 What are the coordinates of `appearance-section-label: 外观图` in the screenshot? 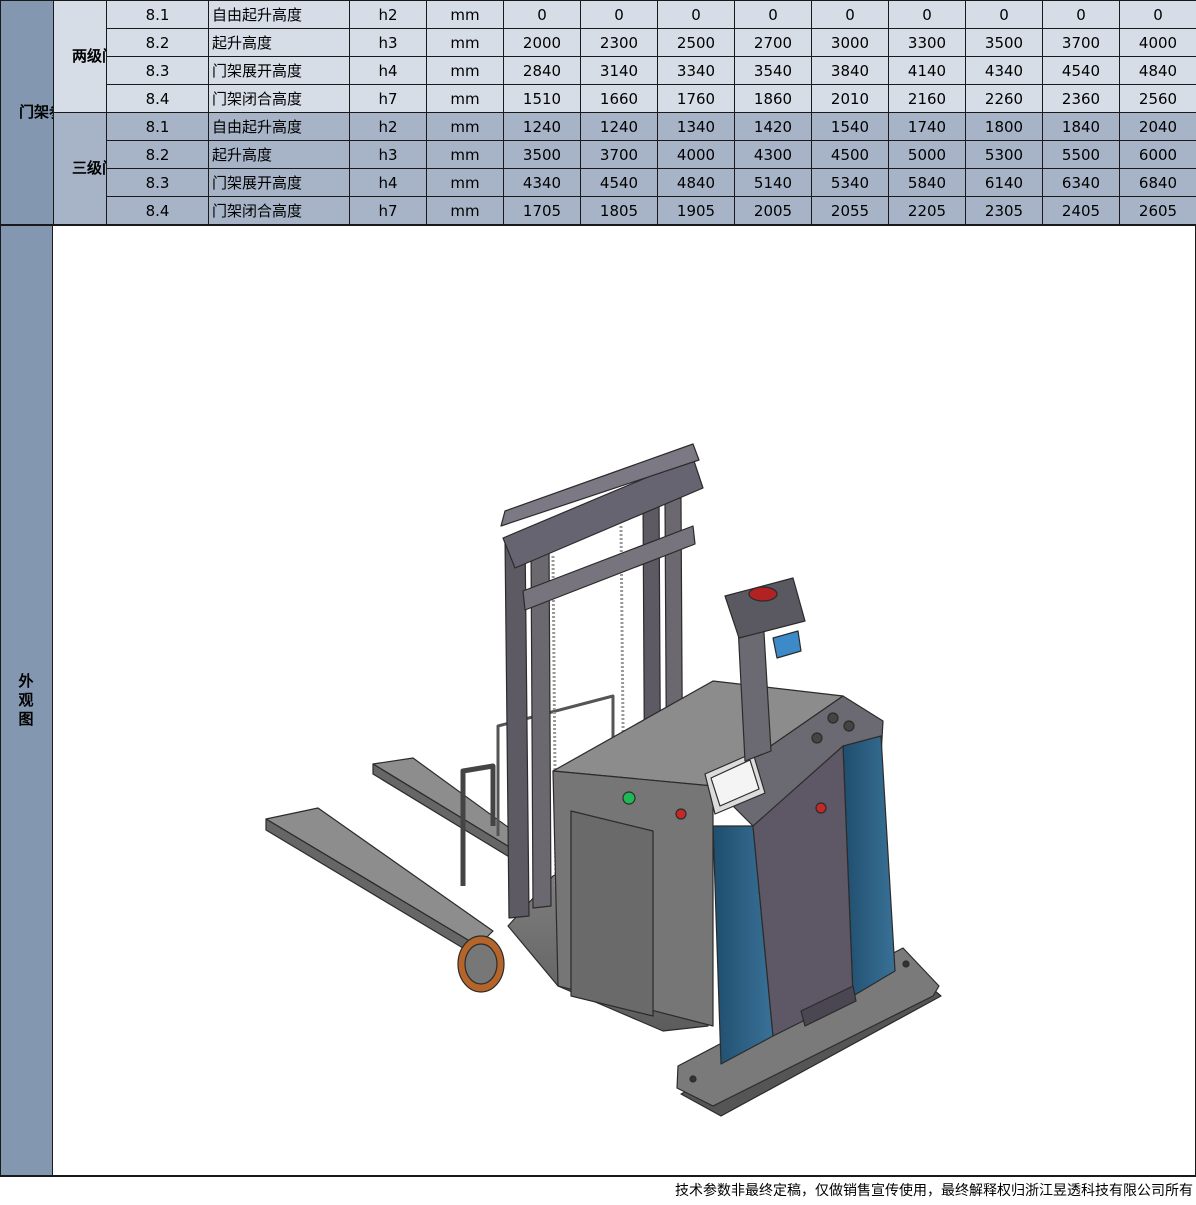 It's located at (26, 700).